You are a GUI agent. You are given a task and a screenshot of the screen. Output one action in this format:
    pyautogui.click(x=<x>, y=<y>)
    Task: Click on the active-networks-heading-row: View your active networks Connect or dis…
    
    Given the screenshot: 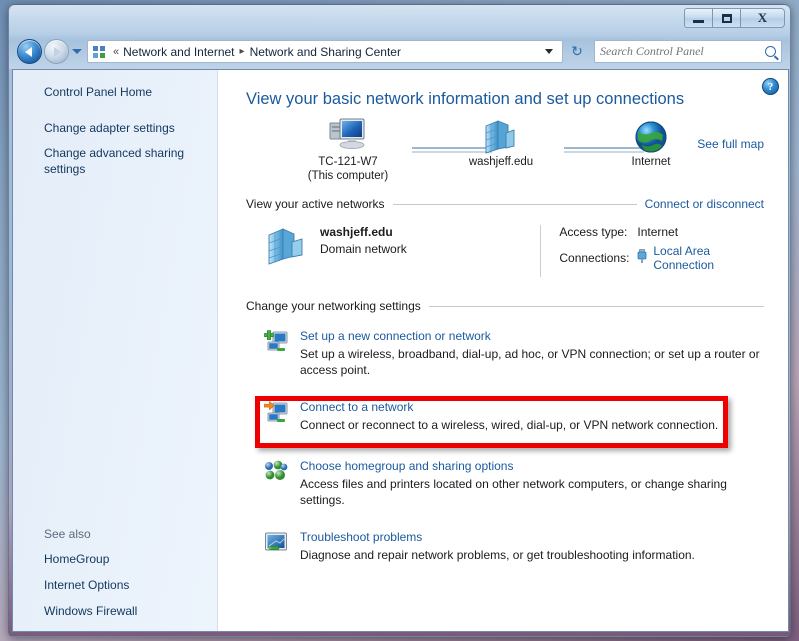 What is the action you would take?
    pyautogui.click(x=505, y=204)
    